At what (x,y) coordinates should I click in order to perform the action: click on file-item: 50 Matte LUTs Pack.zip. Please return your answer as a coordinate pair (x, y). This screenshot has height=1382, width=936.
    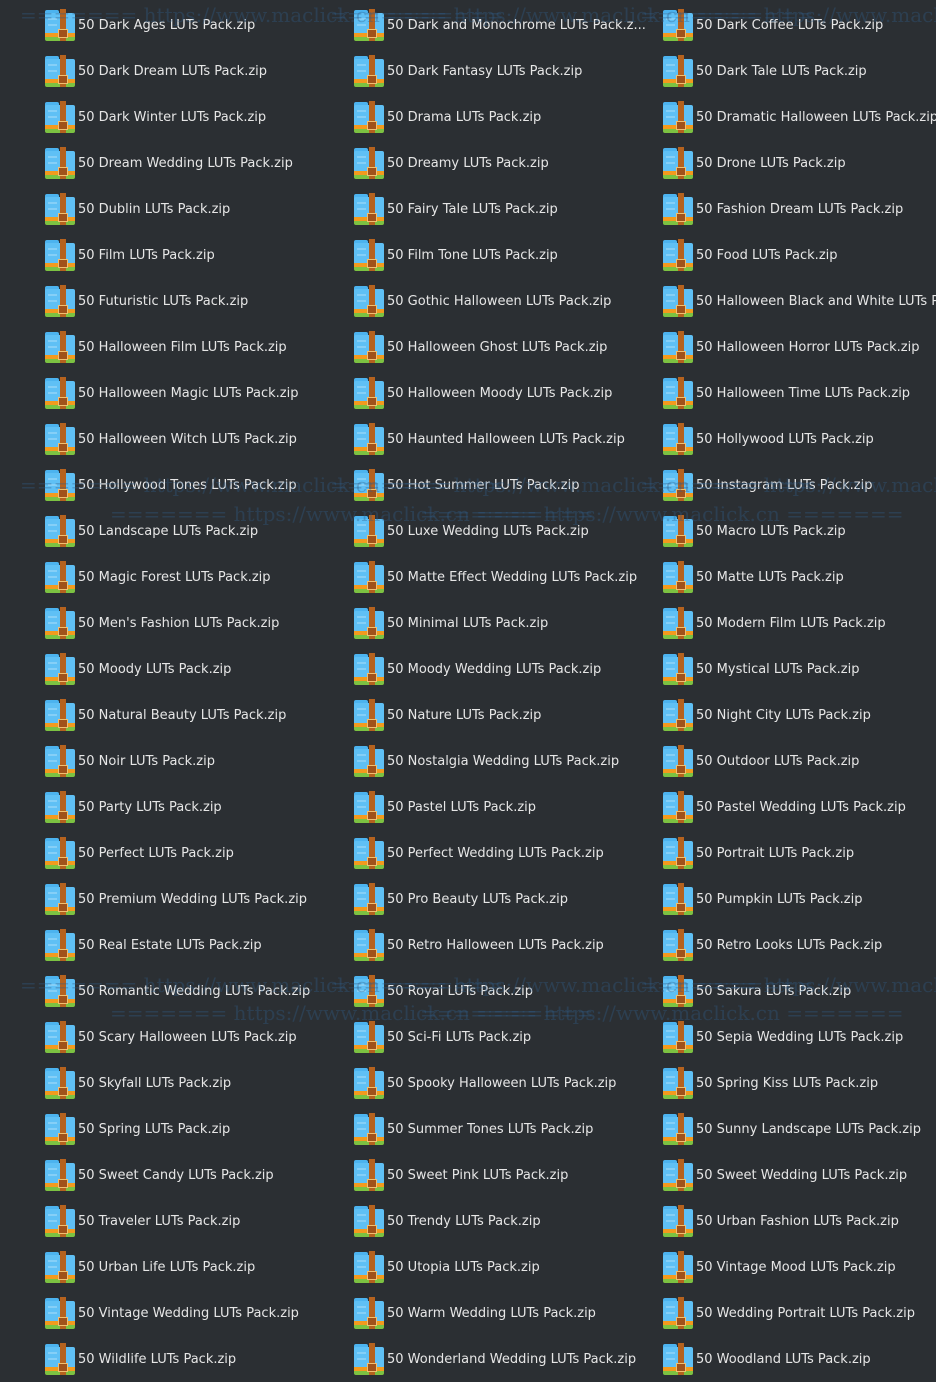
    Looking at the image, I should click on (799, 577).